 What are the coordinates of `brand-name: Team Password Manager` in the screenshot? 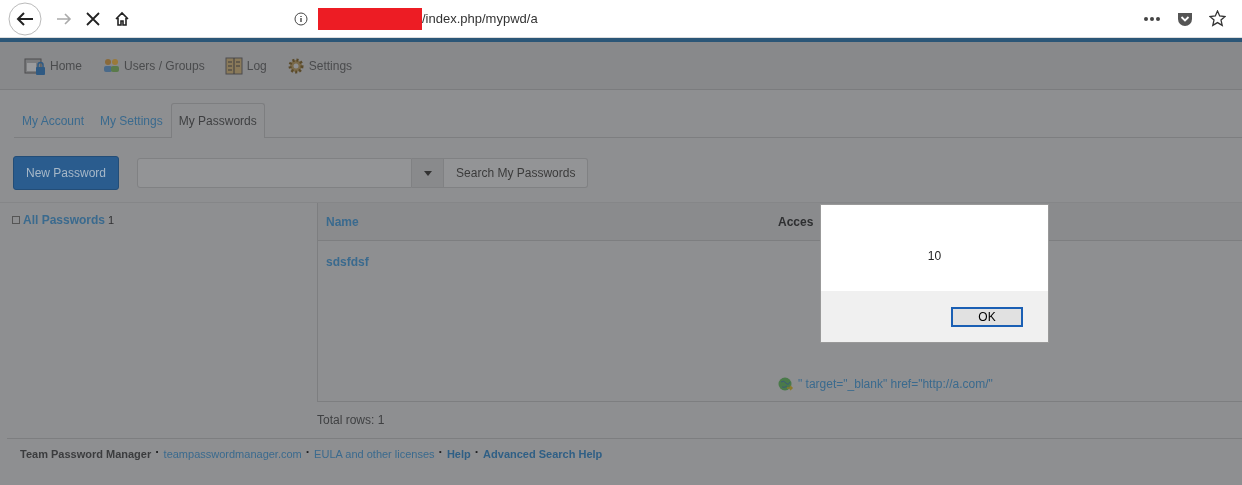 It's located at (86, 454).